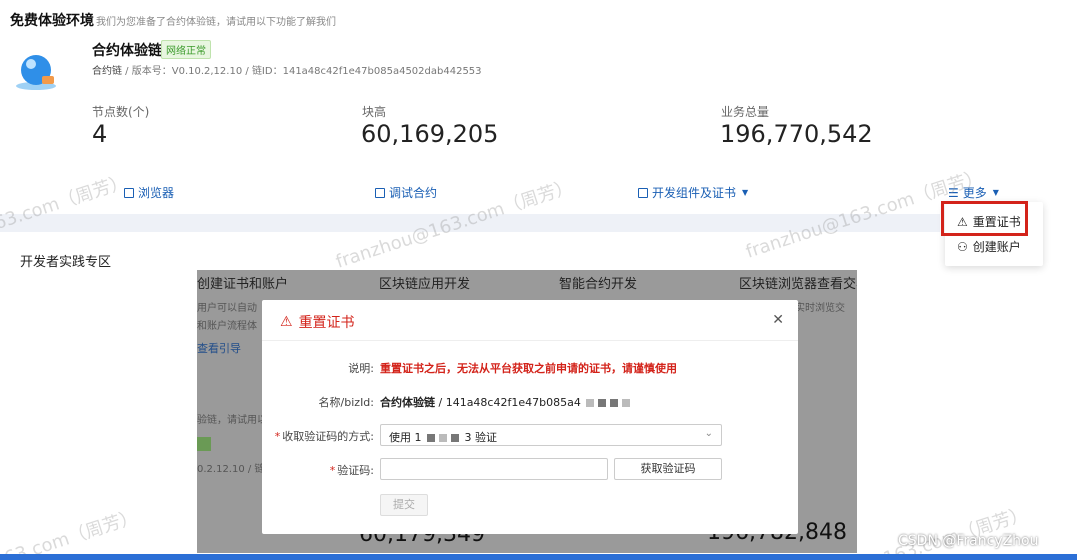  I want to click on stat-total-label: 业务总量, so click(745, 112).